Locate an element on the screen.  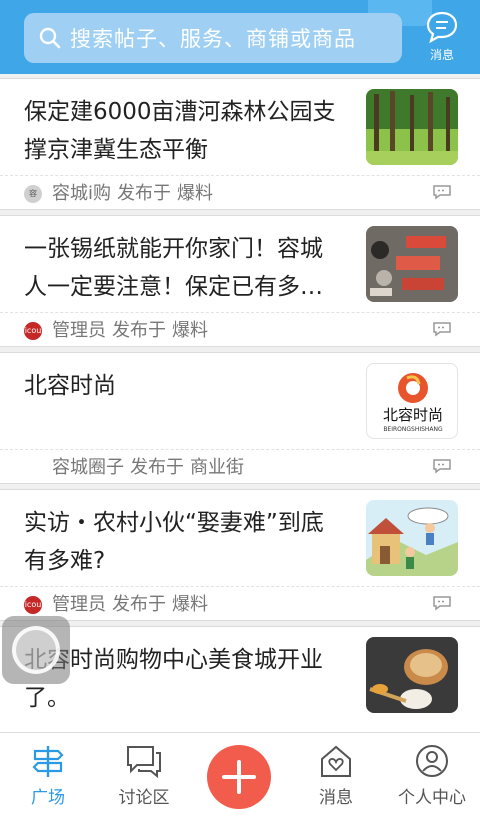
post-meta-text: 容城i购 发布于 爆料 is located at coordinates (135, 192).